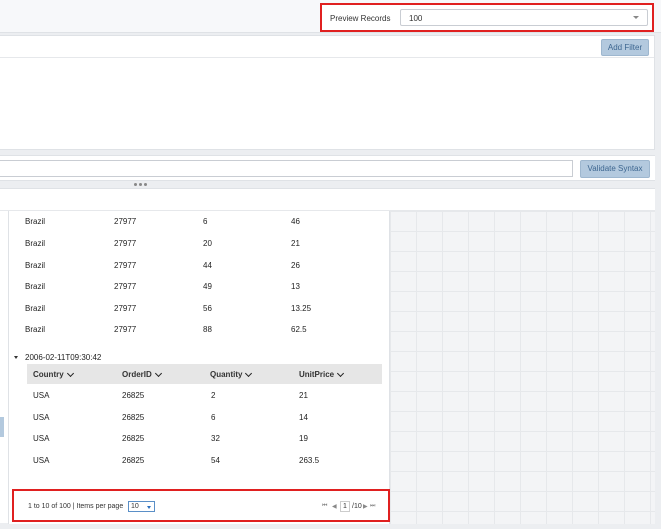 The width and height of the screenshot is (661, 529). What do you see at coordinates (301, 308) in the screenshot?
I see `cell-unitprice: 13.25` at bounding box center [301, 308].